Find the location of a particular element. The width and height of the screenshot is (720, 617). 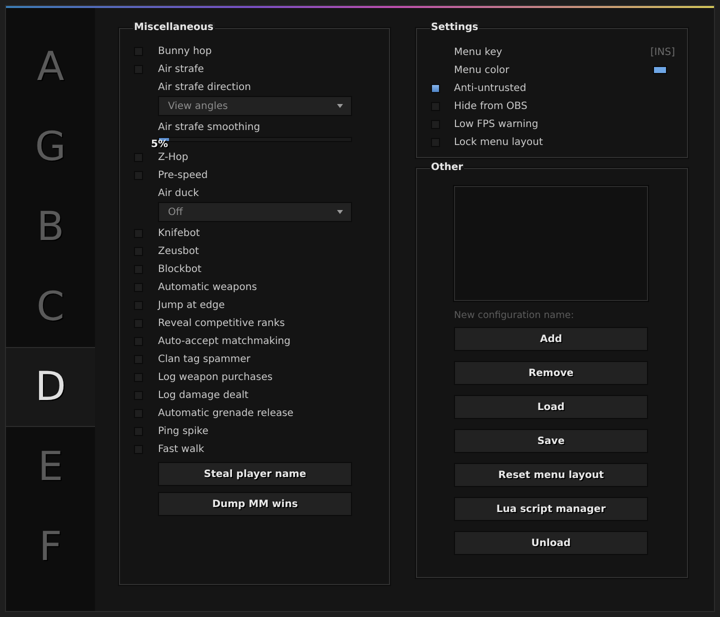

checkbox-label: Pre-speed is located at coordinates (183, 175).